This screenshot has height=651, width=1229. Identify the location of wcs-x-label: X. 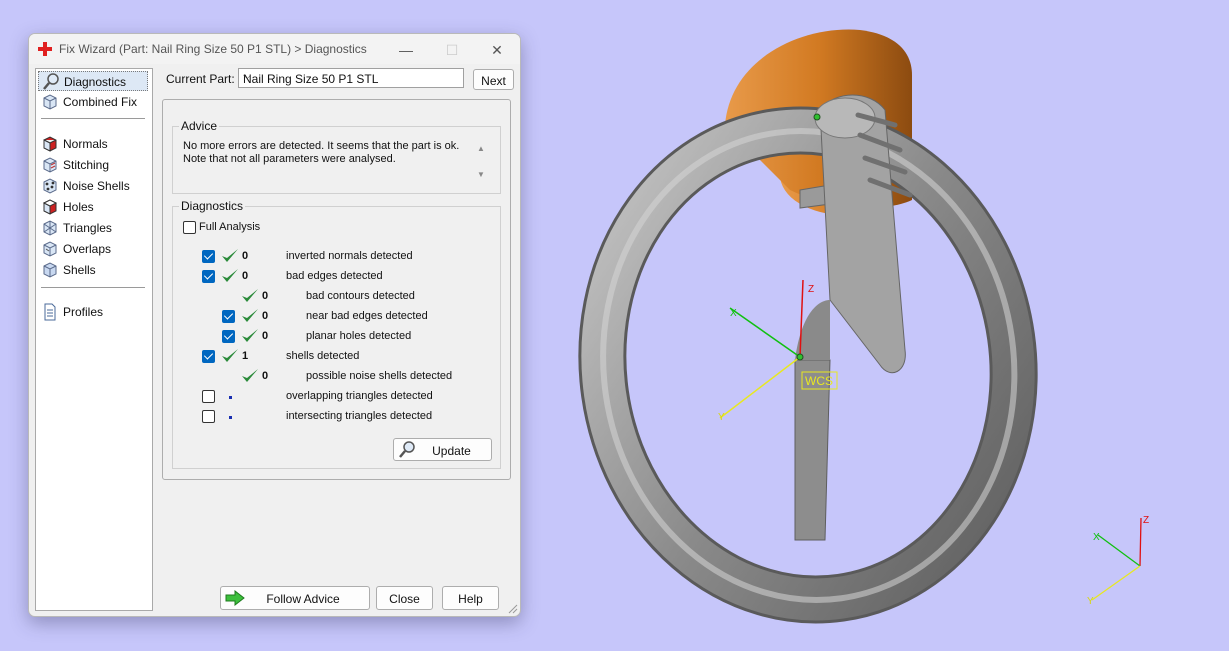
(733, 313).